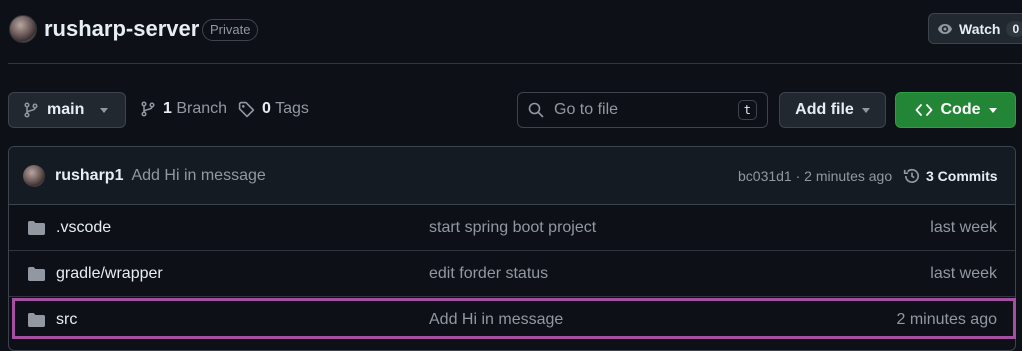  I want to click on table-row: src Add Hi in message 2 minutes ago, so click(512, 320).